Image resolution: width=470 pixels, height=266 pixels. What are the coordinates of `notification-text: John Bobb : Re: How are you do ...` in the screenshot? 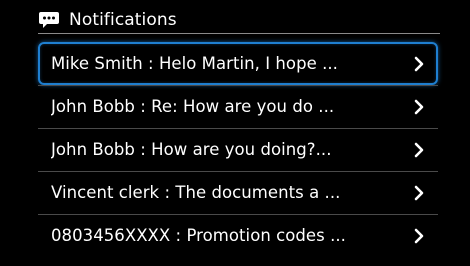 It's located at (193, 106).